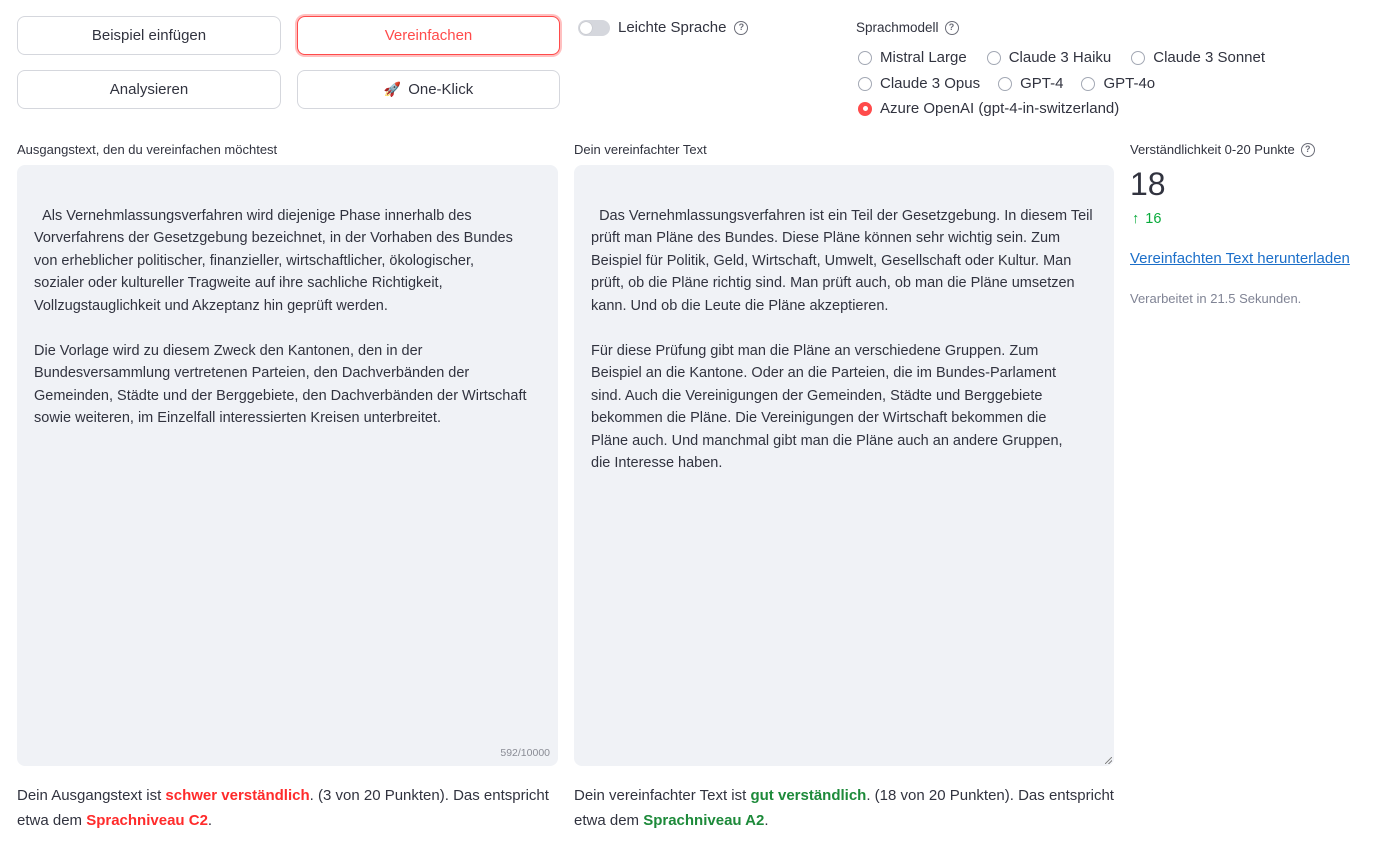 The image size is (1394, 848). What do you see at coordinates (594, 27) in the screenshot?
I see `easy-language-toggle` at bounding box center [594, 27].